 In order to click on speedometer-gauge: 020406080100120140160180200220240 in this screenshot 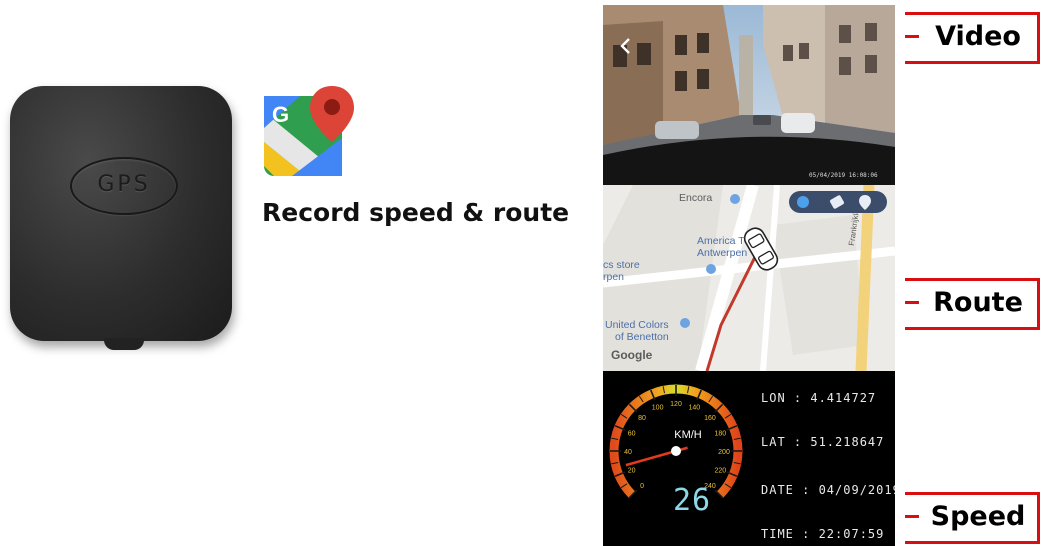, I will do `click(676, 441)`.